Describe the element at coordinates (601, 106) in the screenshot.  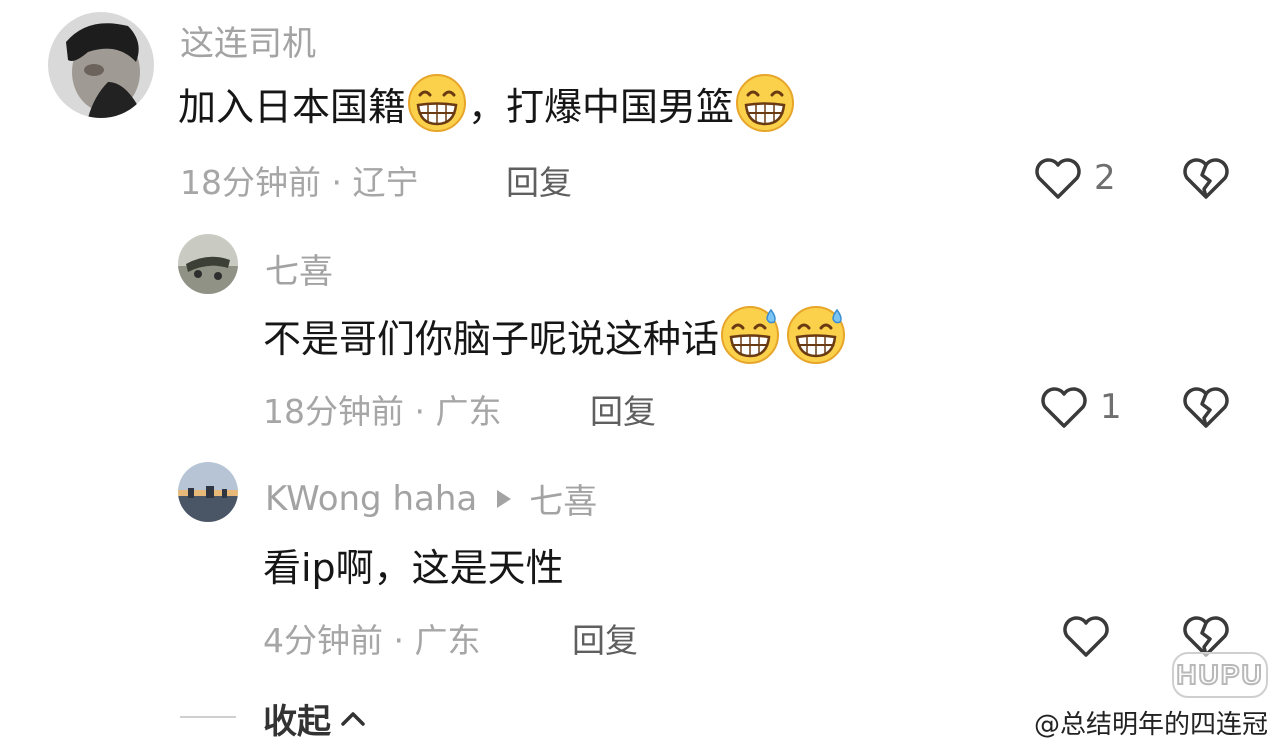
I see `comment-text-part: ，打爆中国男篮` at that location.